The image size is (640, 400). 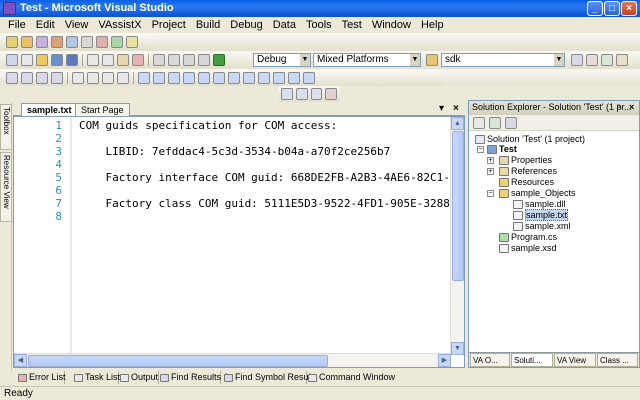 What do you see at coordinates (541, 215) in the screenshot?
I see `tree-item-sample-txt: sample.txt` at bounding box center [541, 215].